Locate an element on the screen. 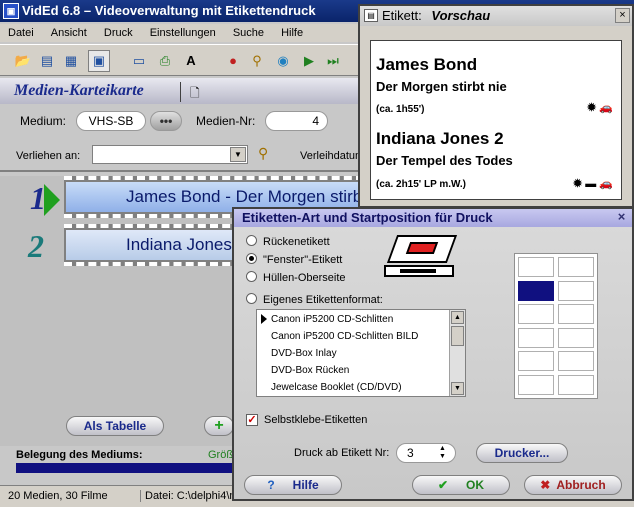  option-rueckenetikett: Rückenetikett is located at coordinates (288, 241).